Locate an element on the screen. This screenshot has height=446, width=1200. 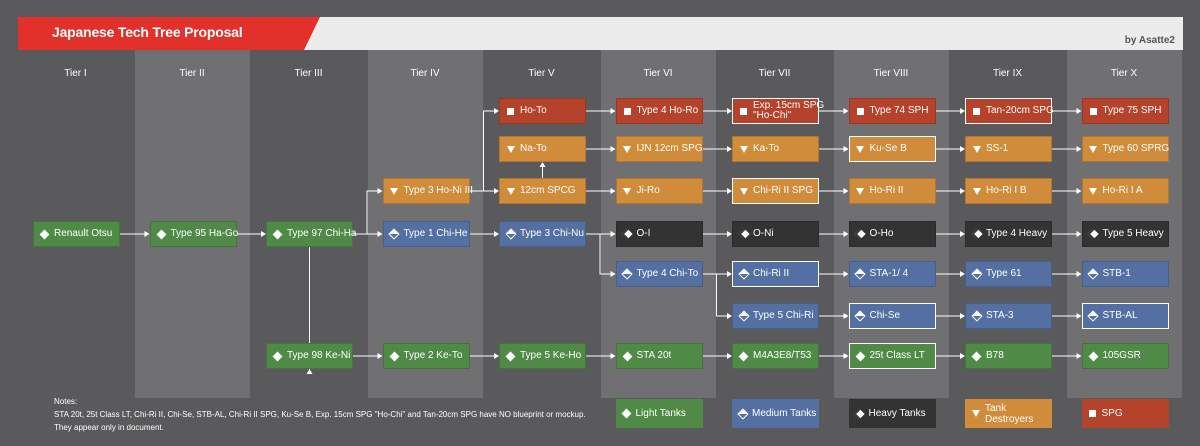
node-exp-15cm-spg-ho-chi: Exp. 15cm SPG "Ho-Chi" is located at coordinates (778, 111).